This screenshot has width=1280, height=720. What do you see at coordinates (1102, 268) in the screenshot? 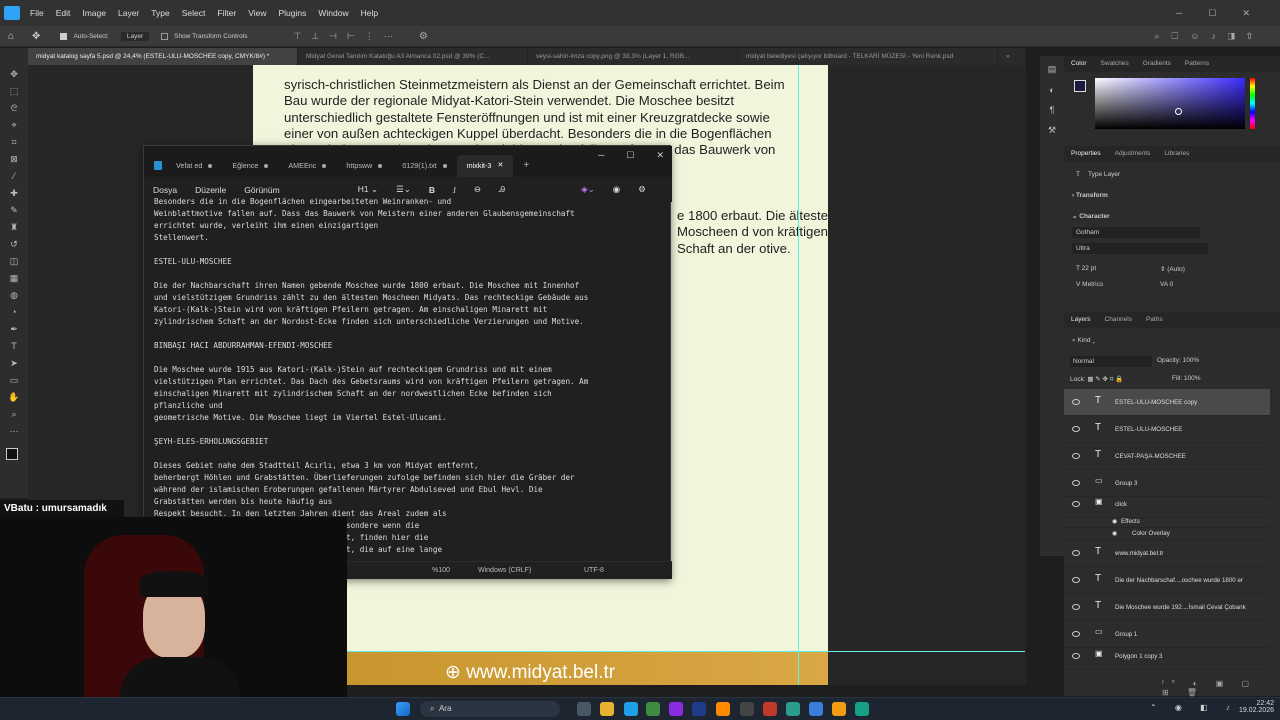
I see `font-size-field: T 22 pt` at bounding box center [1102, 268].